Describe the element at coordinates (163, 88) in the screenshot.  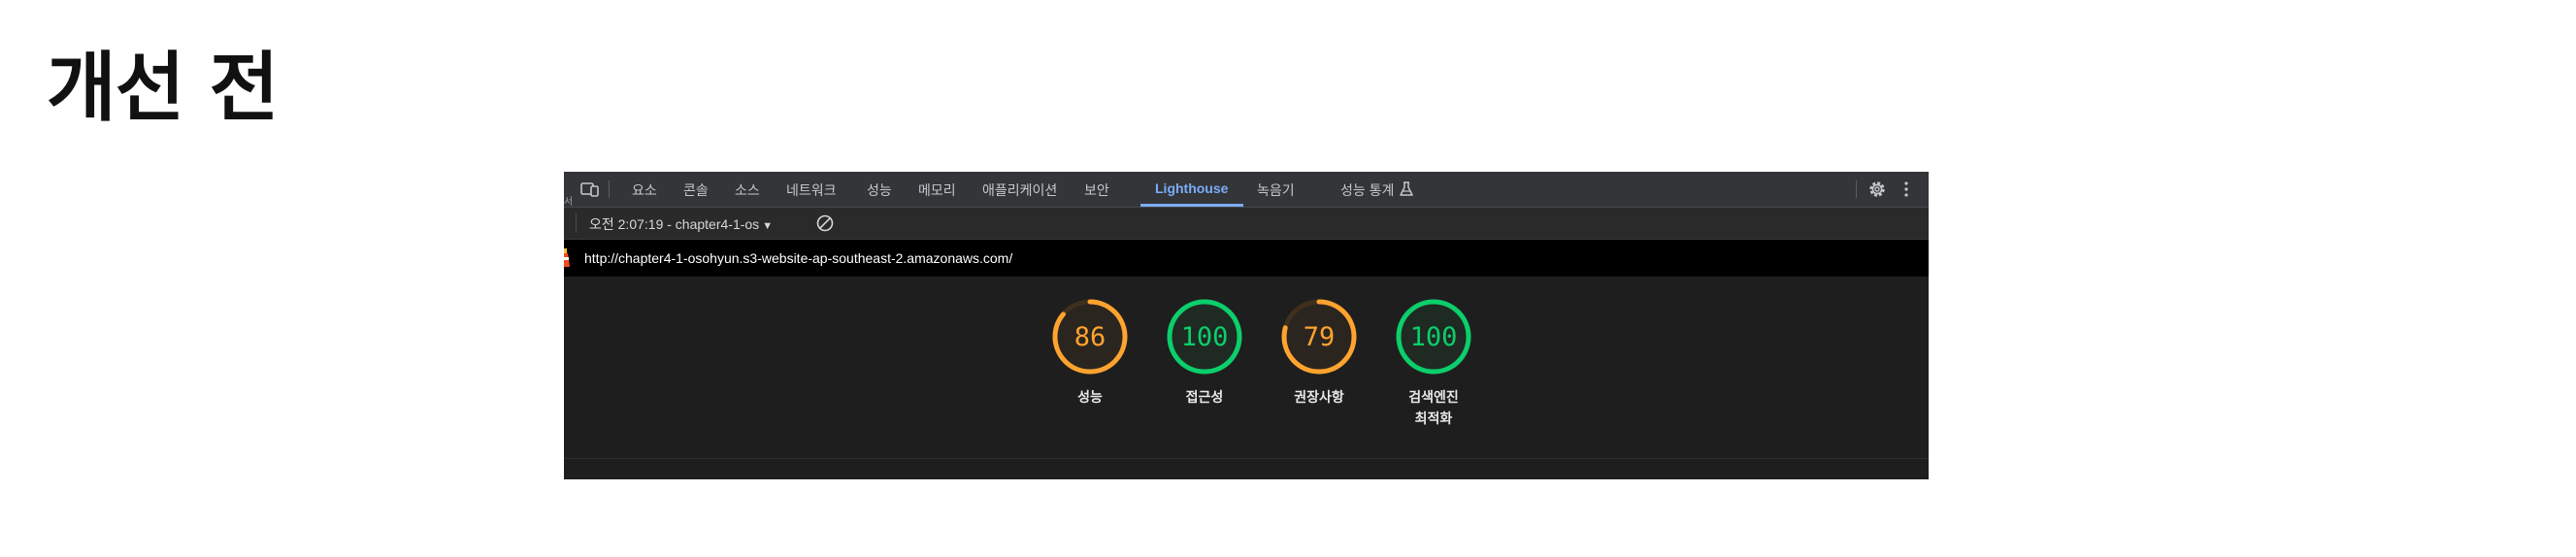
I see `page-title: 개선 전` at that location.